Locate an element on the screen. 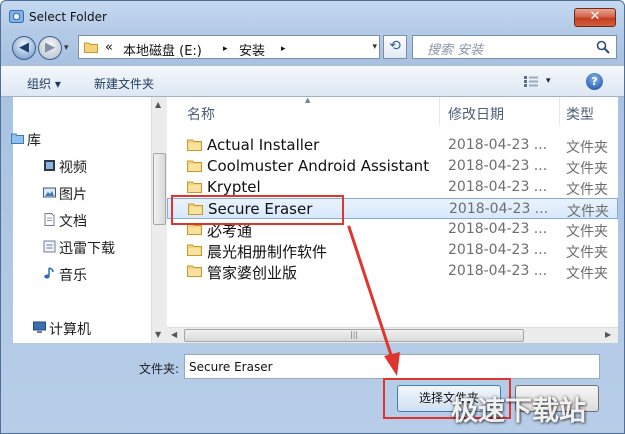  watermark: 极速下载站 is located at coordinates (518, 411).